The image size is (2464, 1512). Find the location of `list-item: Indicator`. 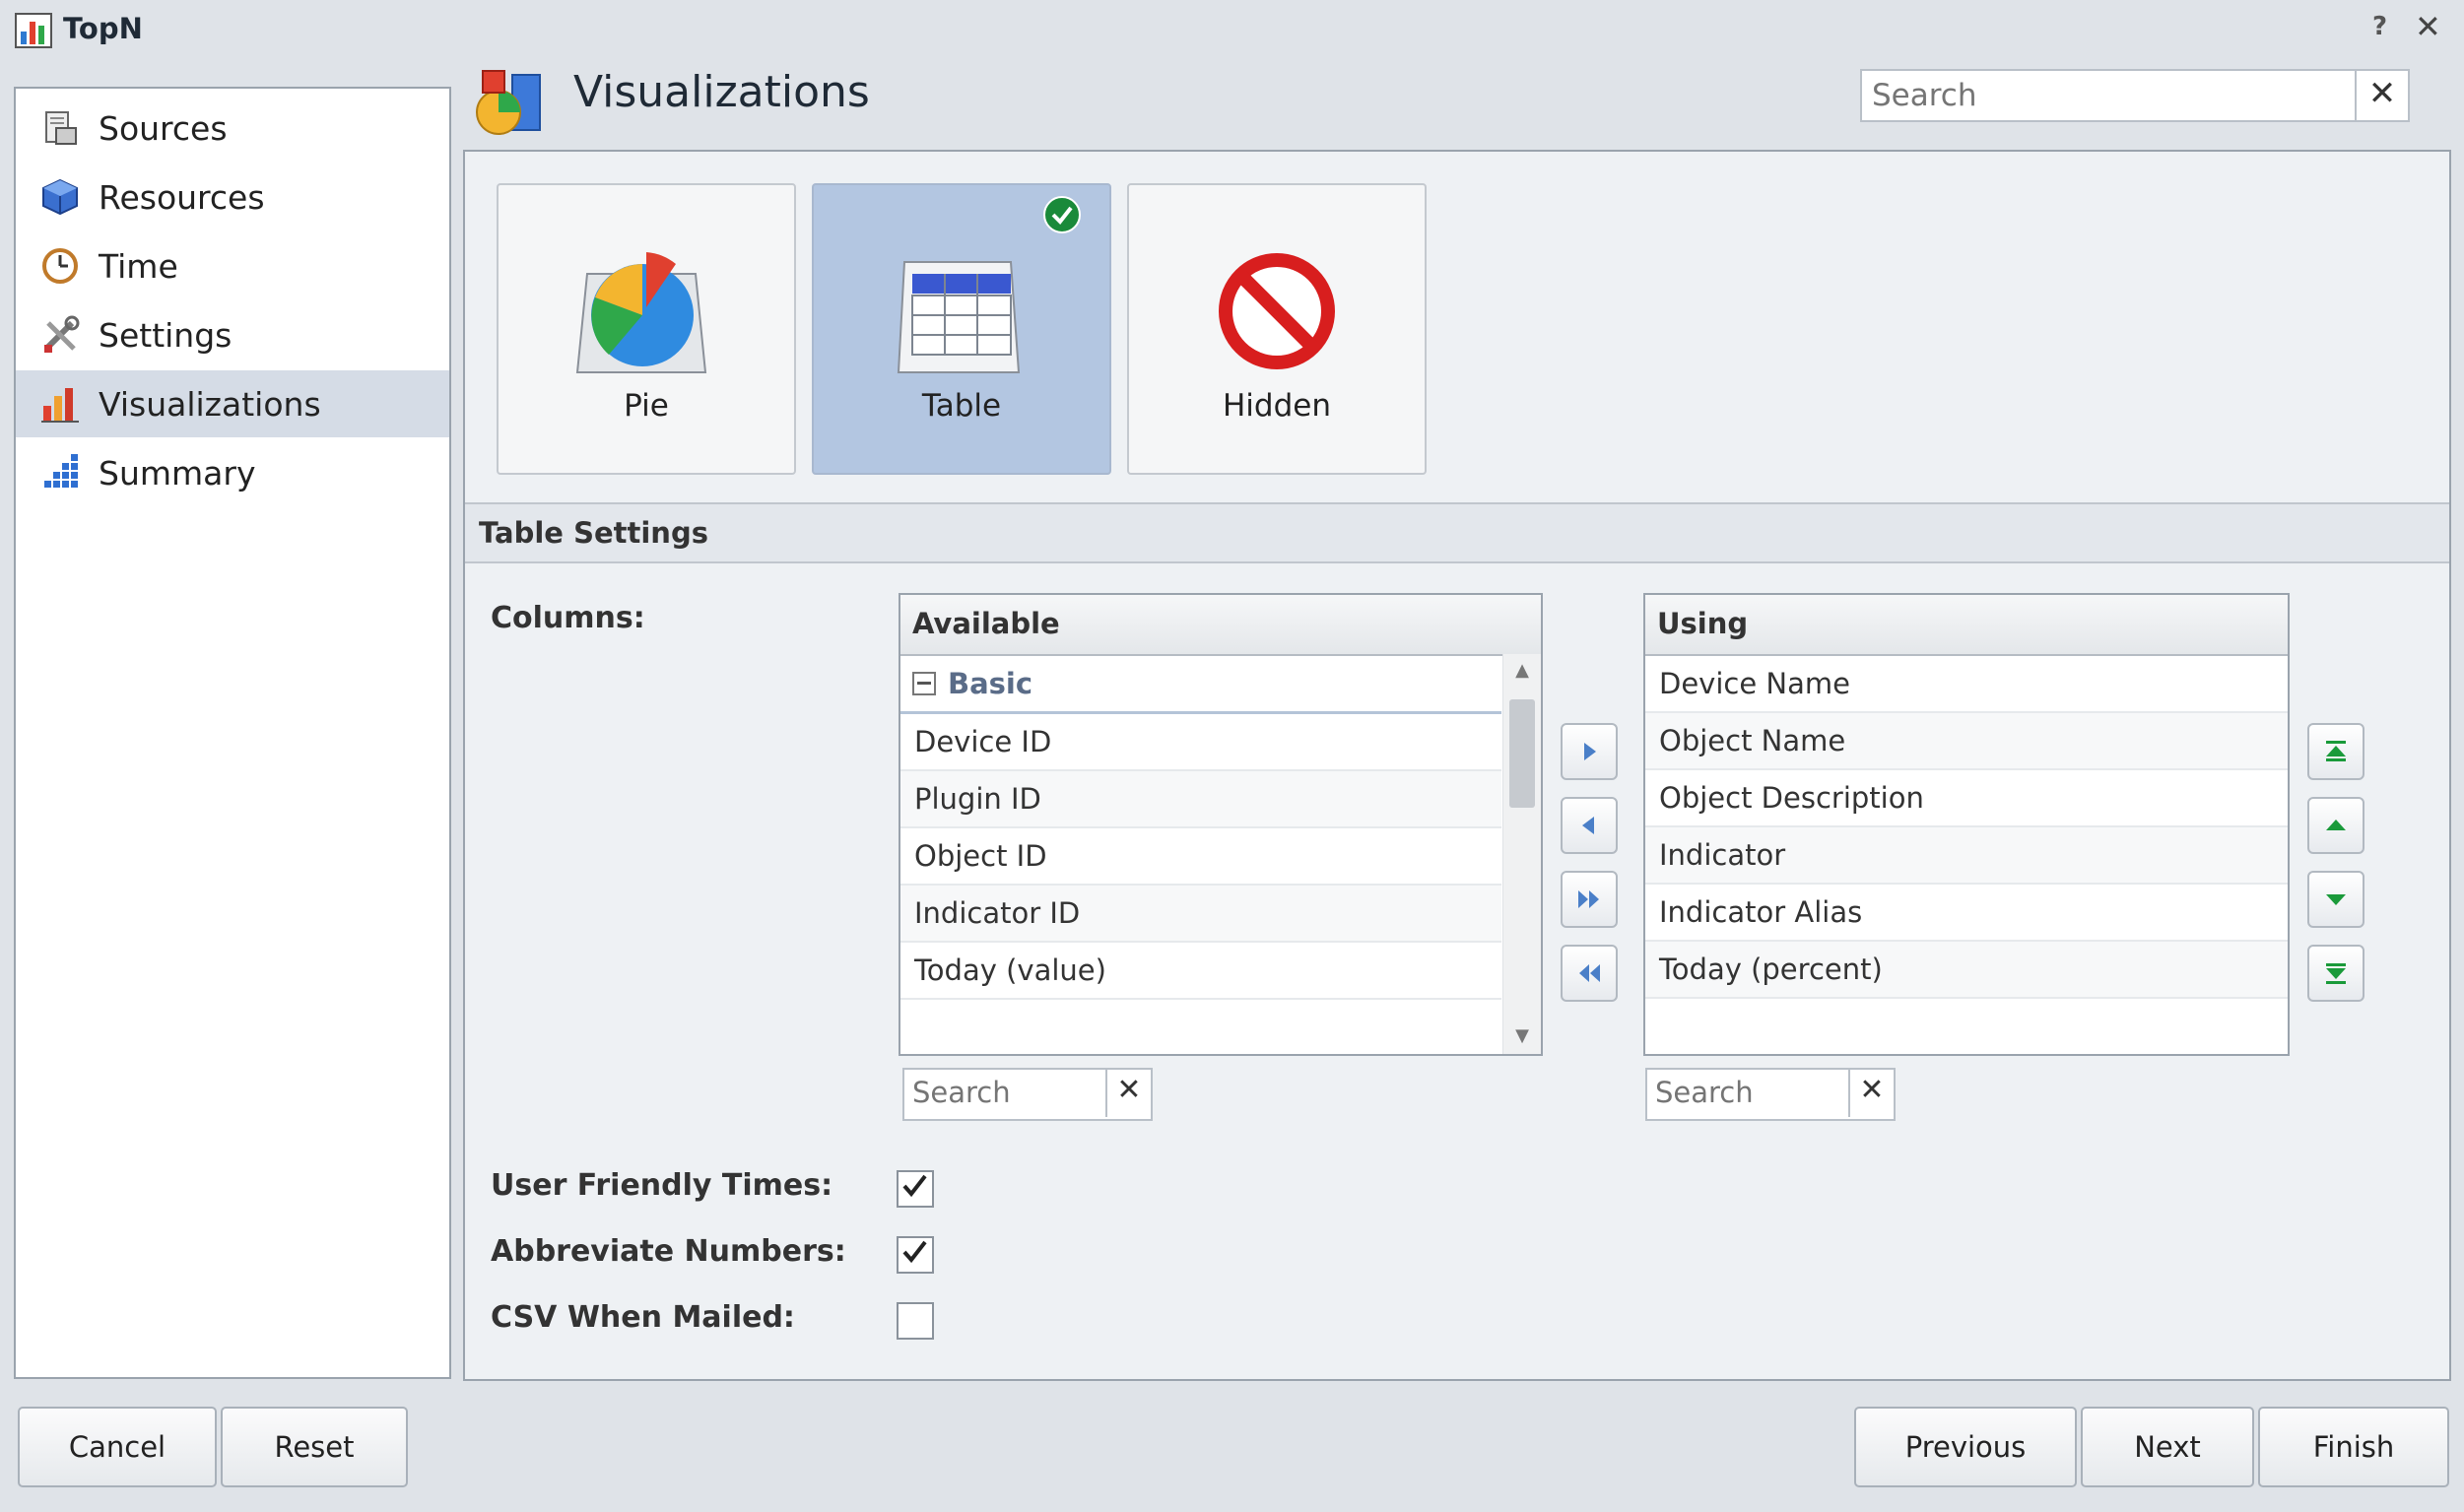

list-item: Indicator is located at coordinates (1967, 856).